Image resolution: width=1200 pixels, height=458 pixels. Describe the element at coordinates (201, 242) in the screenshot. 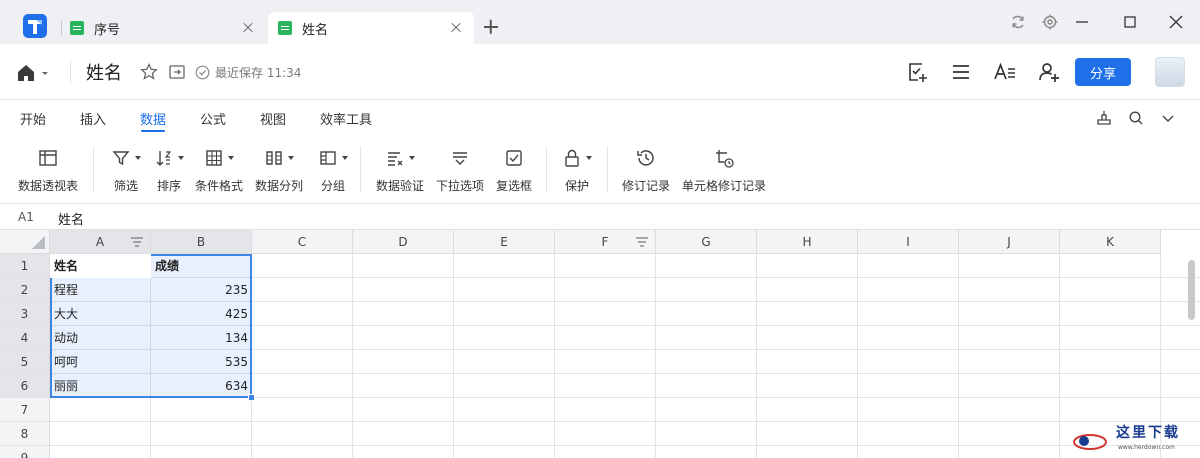

I see `column-header-b: B` at that location.